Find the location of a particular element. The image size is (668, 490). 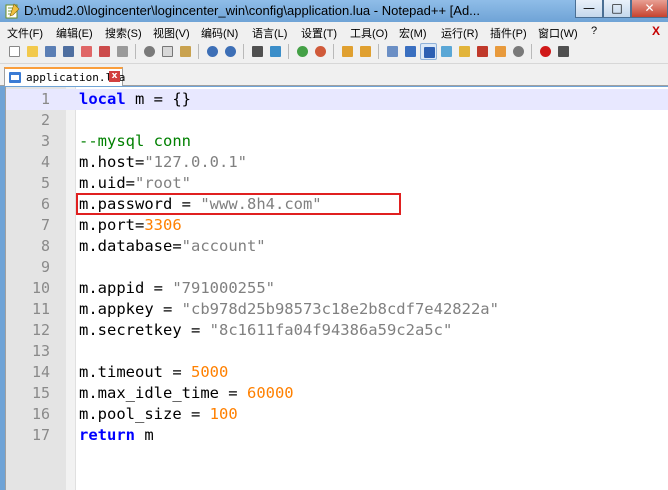

function-list-icon is located at coordinates (482, 51).